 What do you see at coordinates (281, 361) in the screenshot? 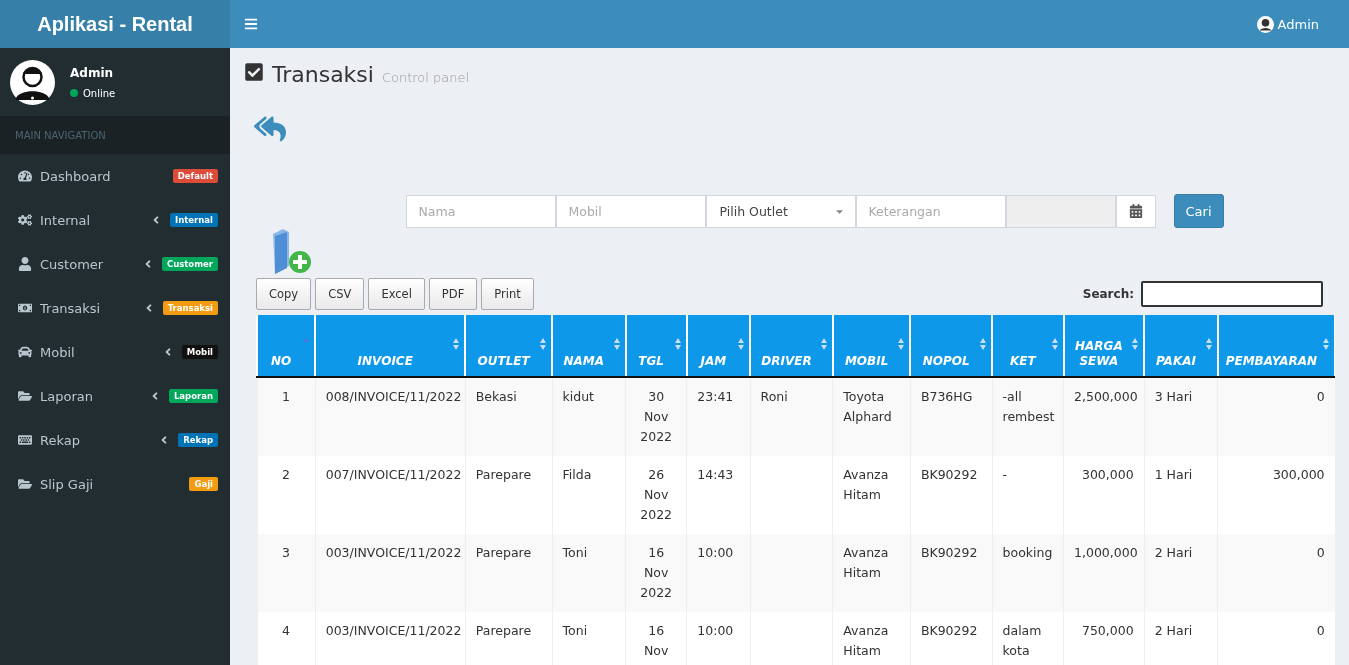
I see `column-label: NO` at bounding box center [281, 361].